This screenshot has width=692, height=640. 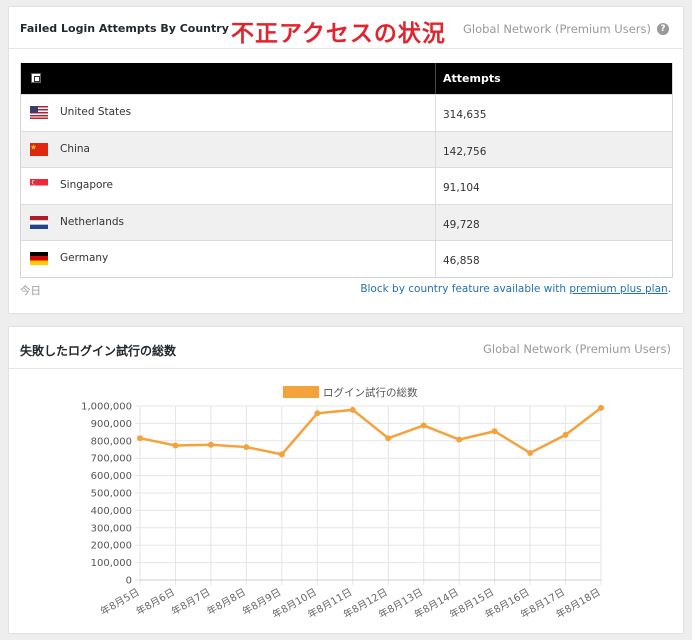 I want to click on jp-title: 不正アクセスの状況, so click(x=338, y=34).